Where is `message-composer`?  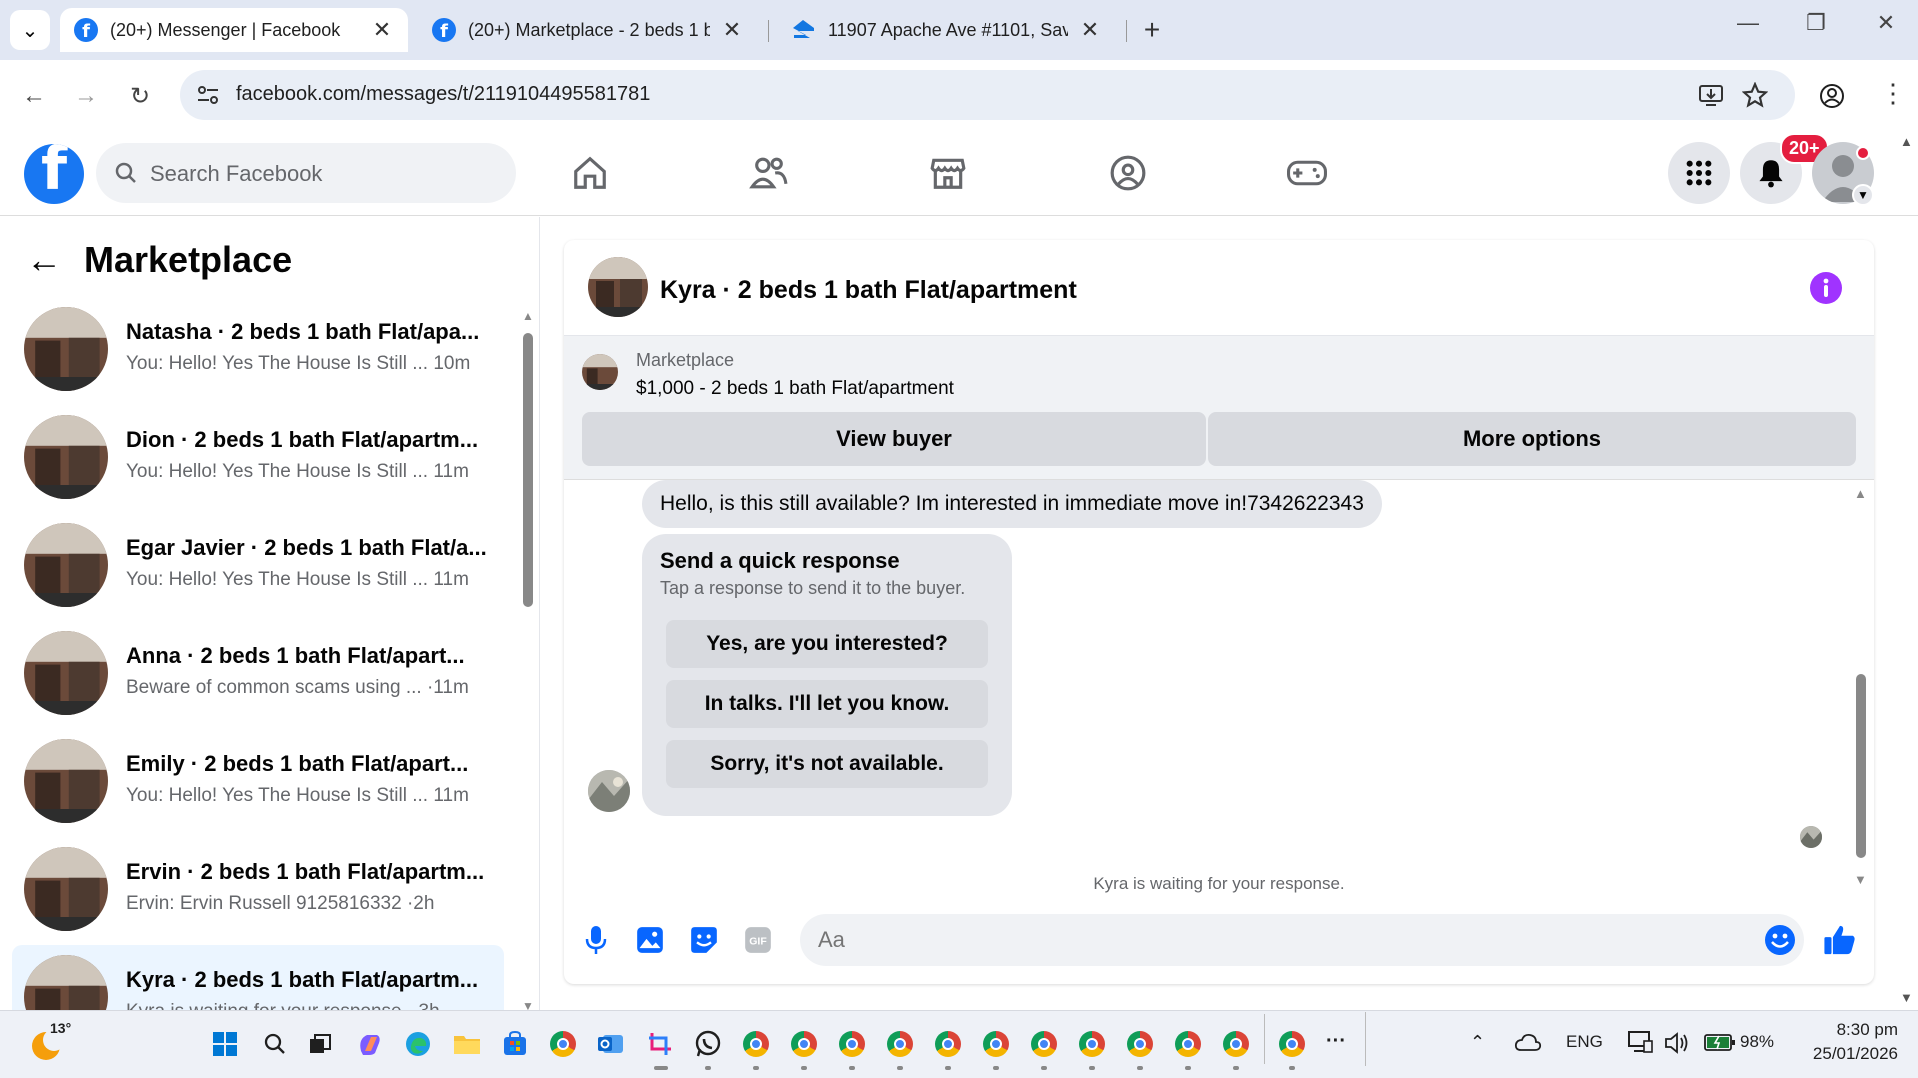
message-composer is located at coordinates (1302, 940).